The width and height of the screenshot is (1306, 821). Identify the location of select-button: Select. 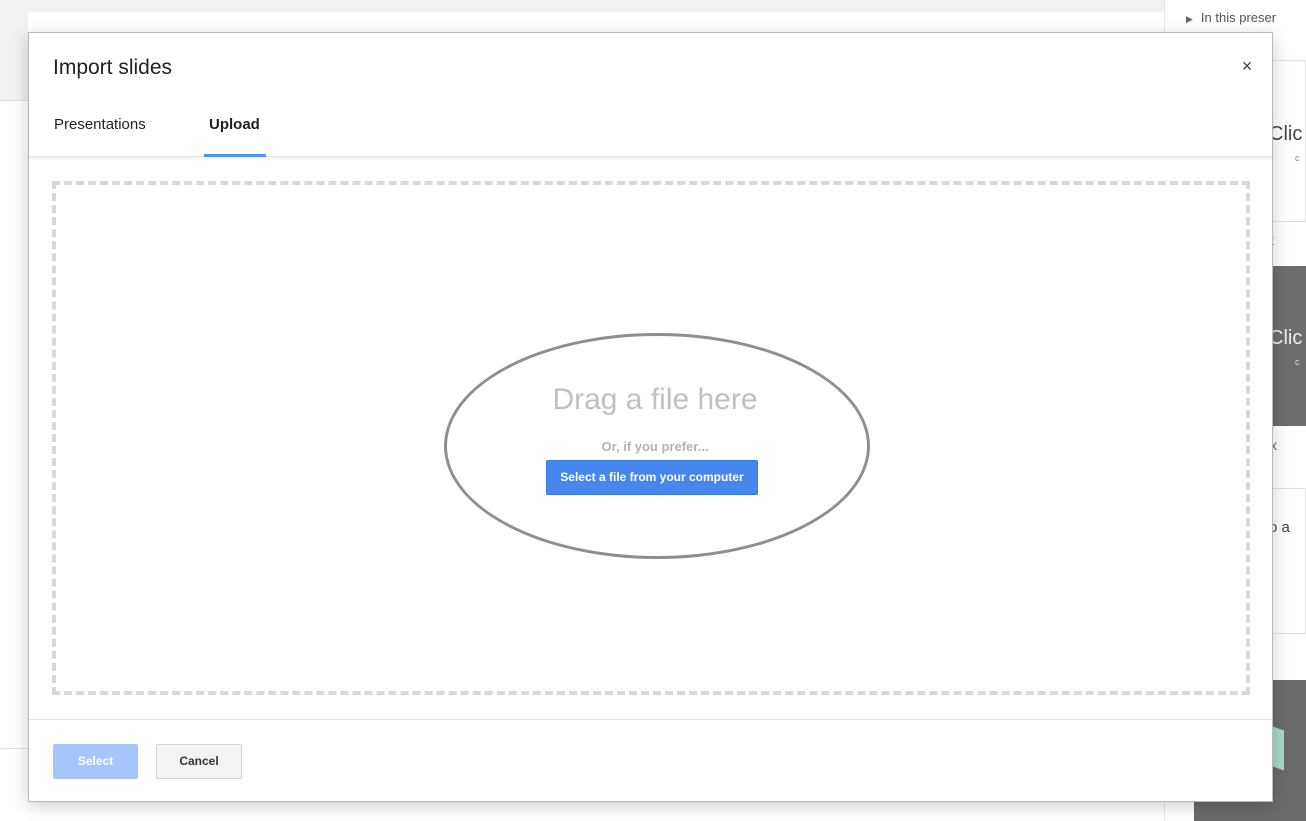
(95, 761).